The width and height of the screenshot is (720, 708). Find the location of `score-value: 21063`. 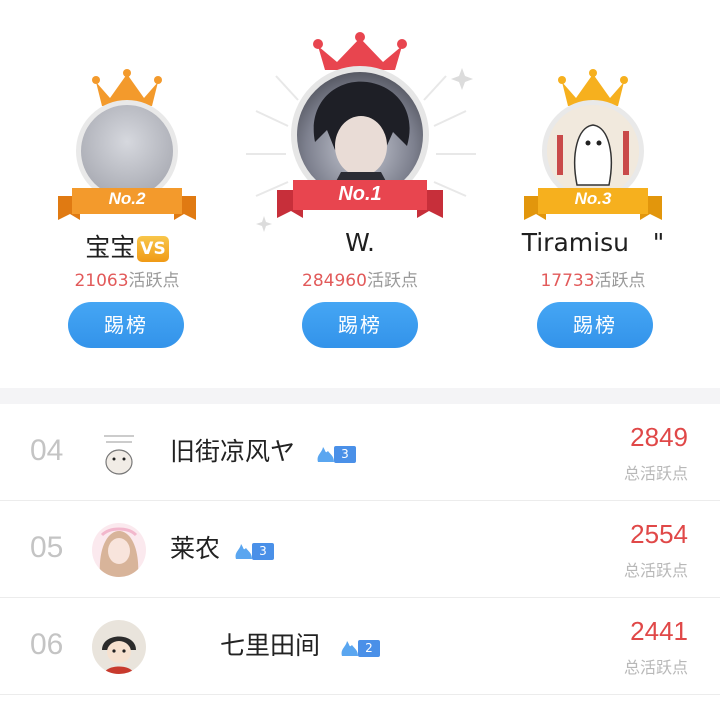

score-value: 21063 is located at coordinates (101, 281).